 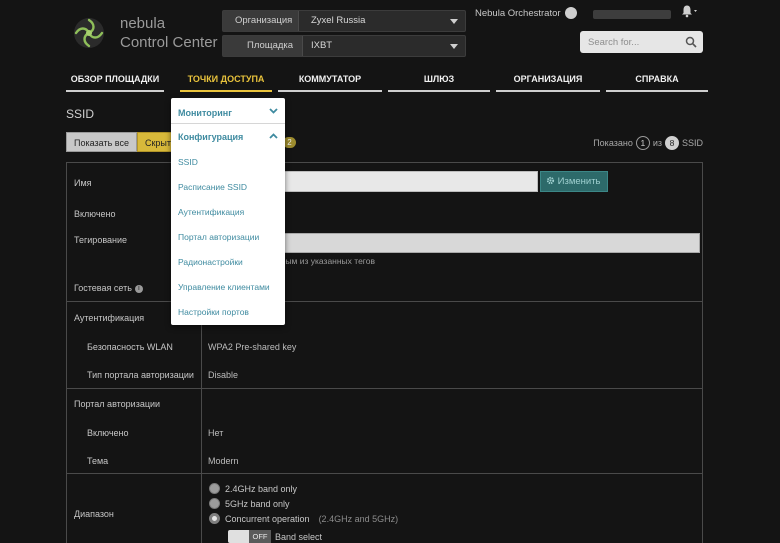 I want to click on nav-access-points: ТОЧКИ ДОСТУПА, so click(x=226, y=81).